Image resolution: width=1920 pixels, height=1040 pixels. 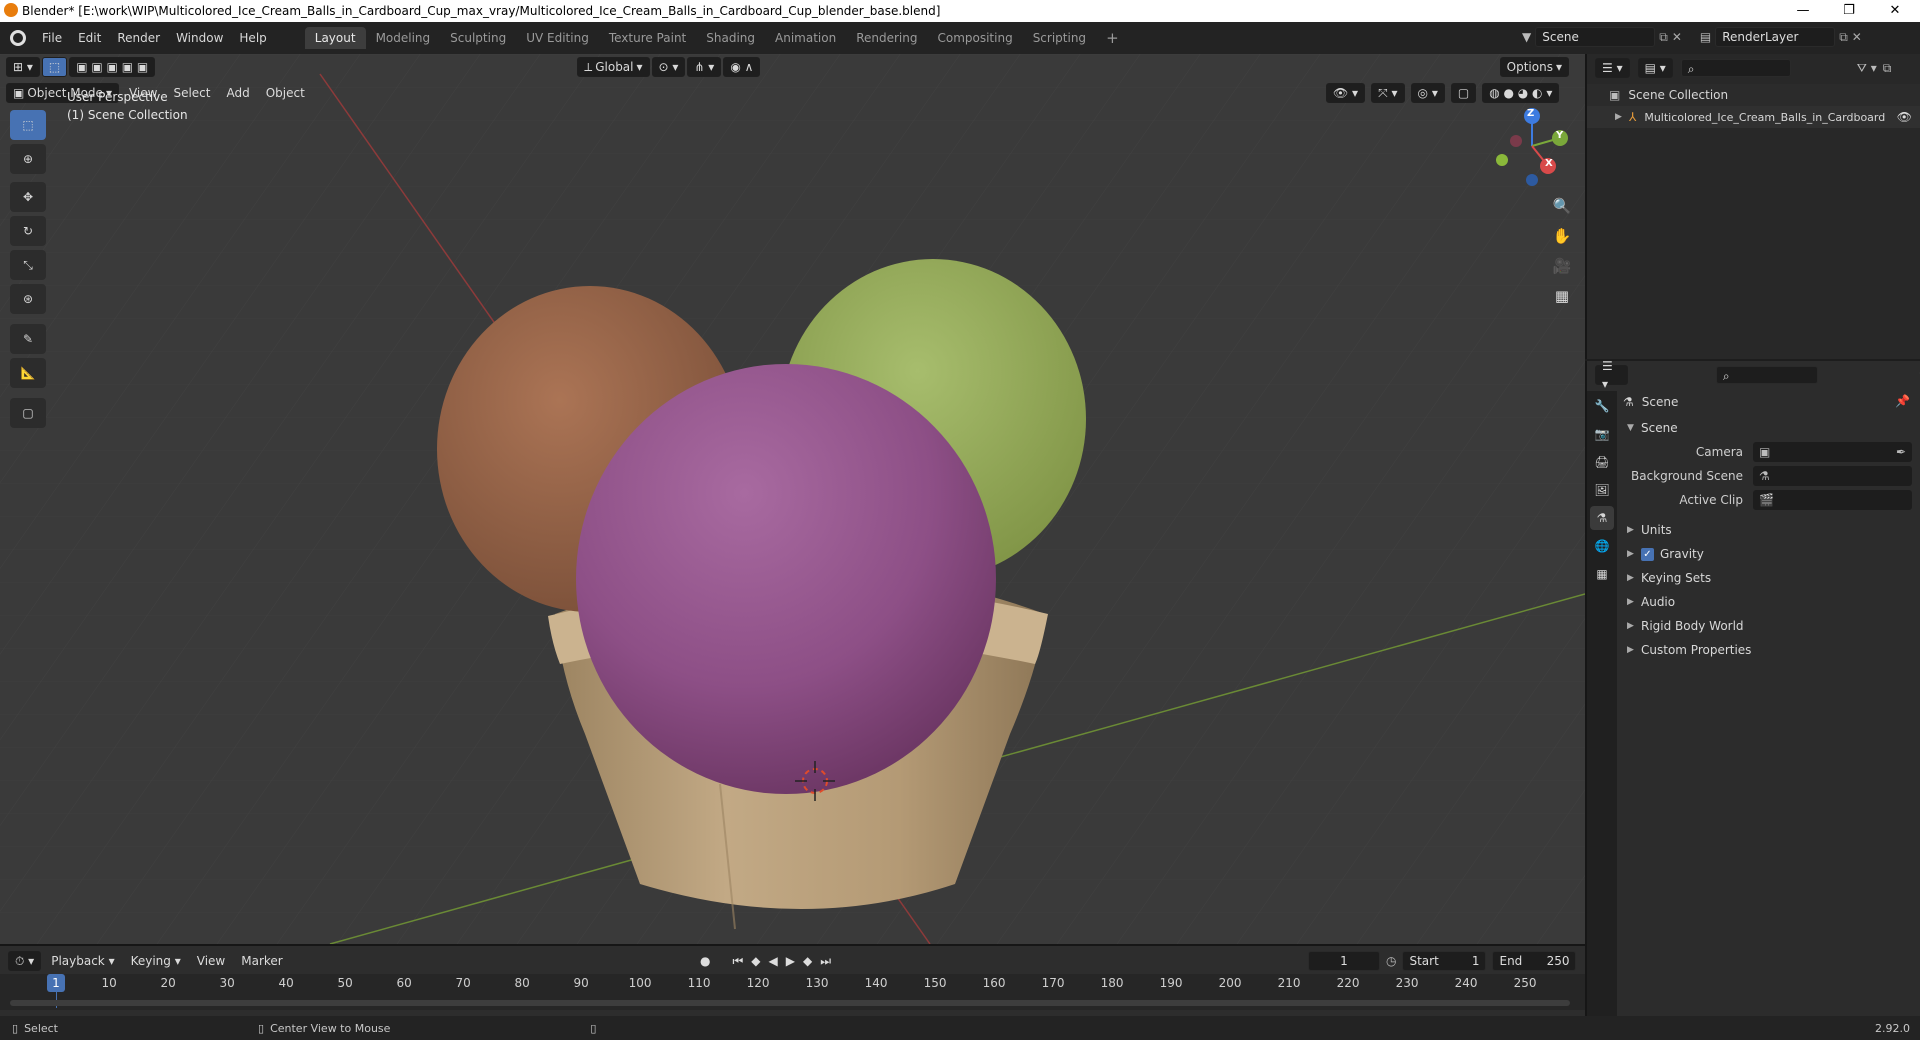 I want to click on editor-type-button: ⊞ ▾, so click(x=23, y=67).